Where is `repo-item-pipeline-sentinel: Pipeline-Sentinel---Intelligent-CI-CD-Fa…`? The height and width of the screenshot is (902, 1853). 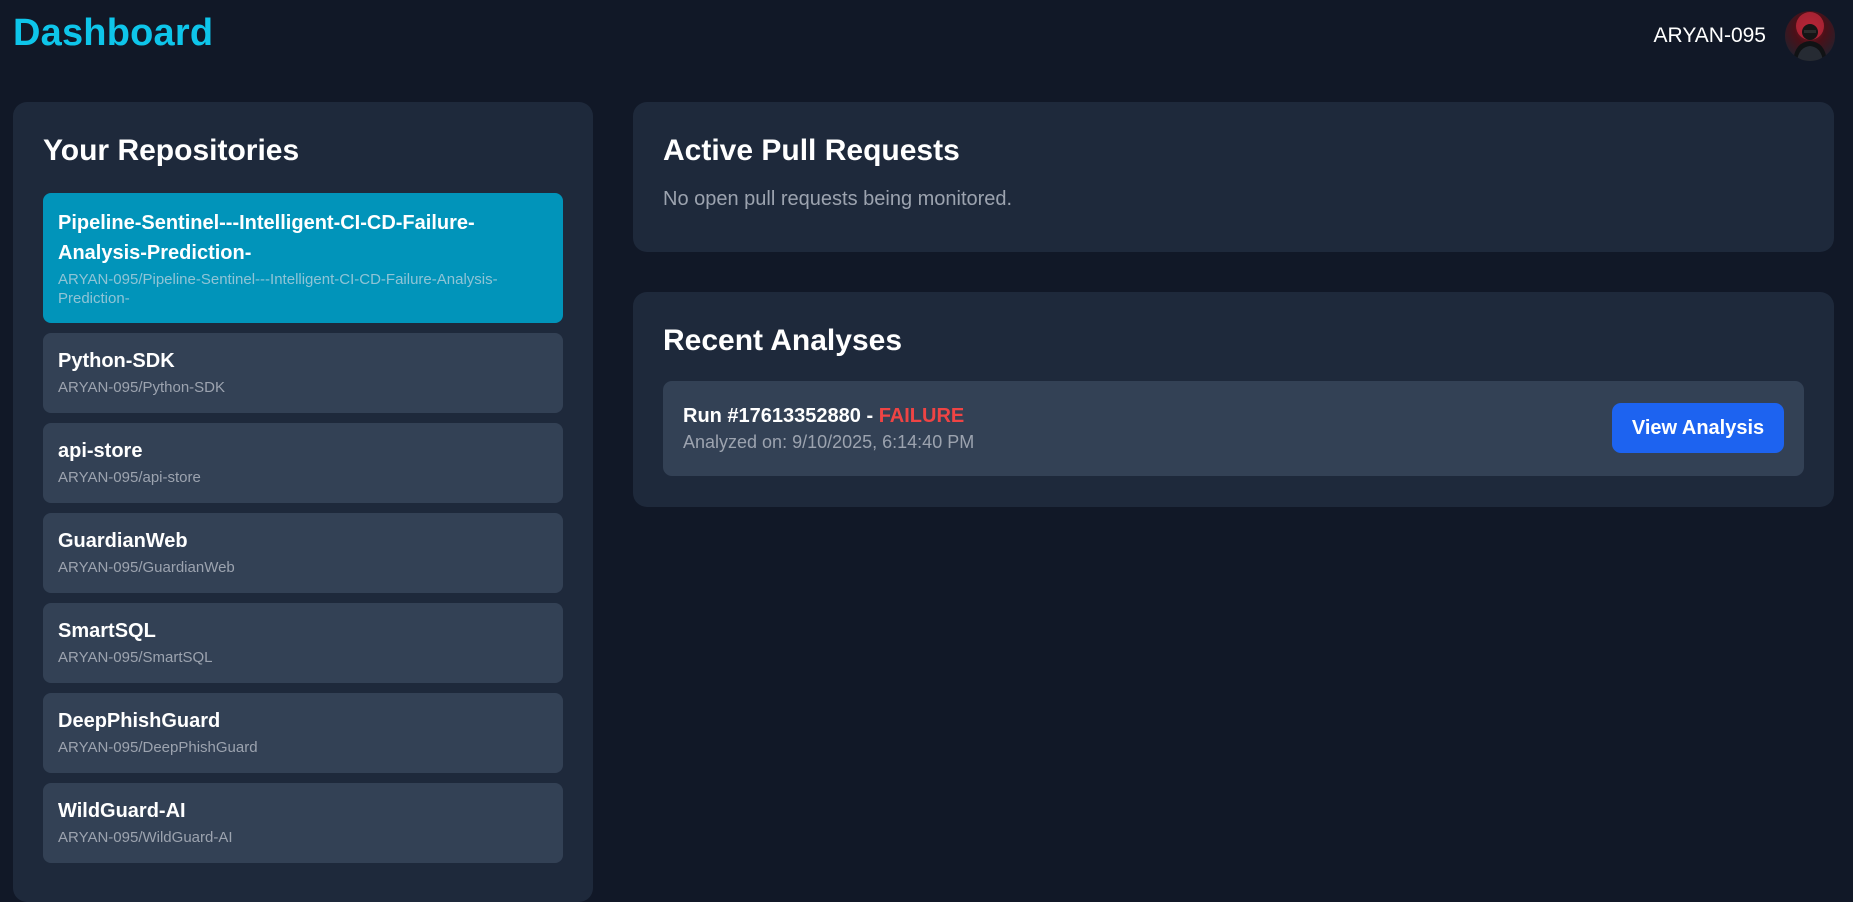 repo-item-pipeline-sentinel: Pipeline-Sentinel---Intelligent-CI-CD-Fa… is located at coordinates (303, 258).